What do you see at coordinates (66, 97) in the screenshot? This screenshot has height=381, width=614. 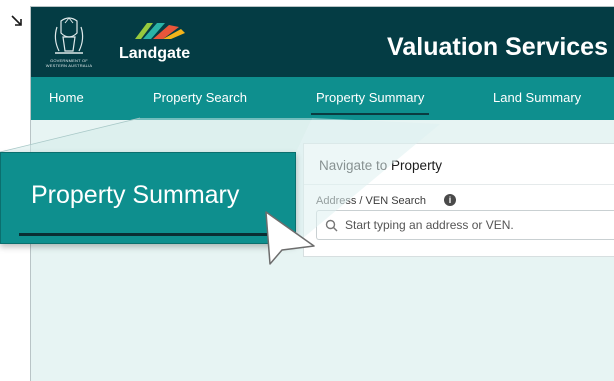 I see `nav-home: Home` at bounding box center [66, 97].